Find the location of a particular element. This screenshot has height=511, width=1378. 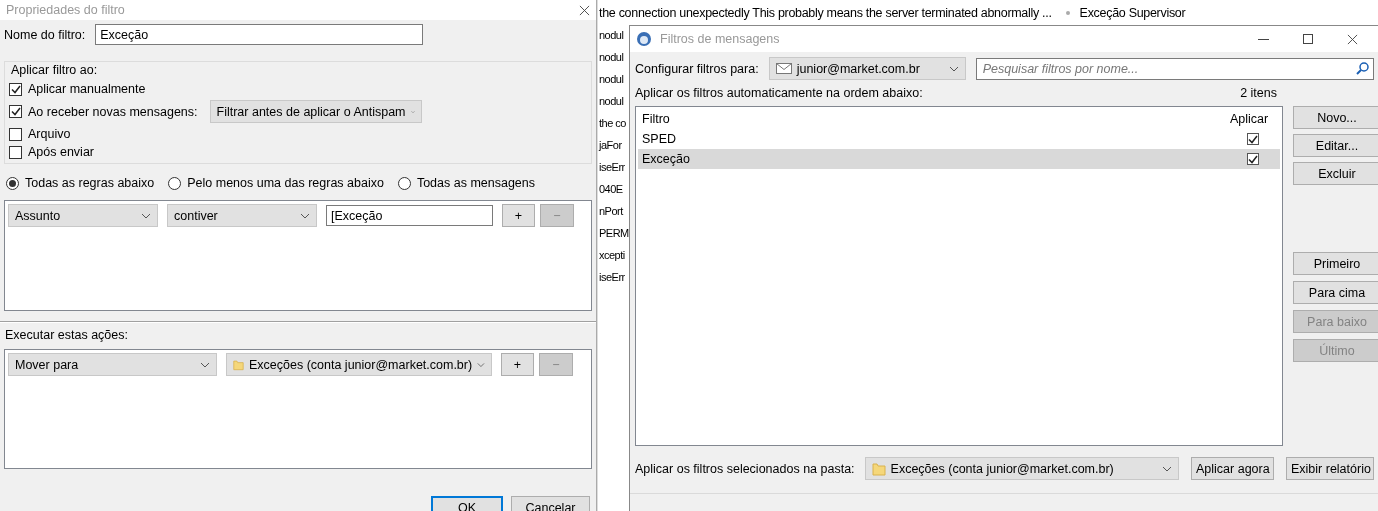

list-text: xcepti is located at coordinates (612, 255).